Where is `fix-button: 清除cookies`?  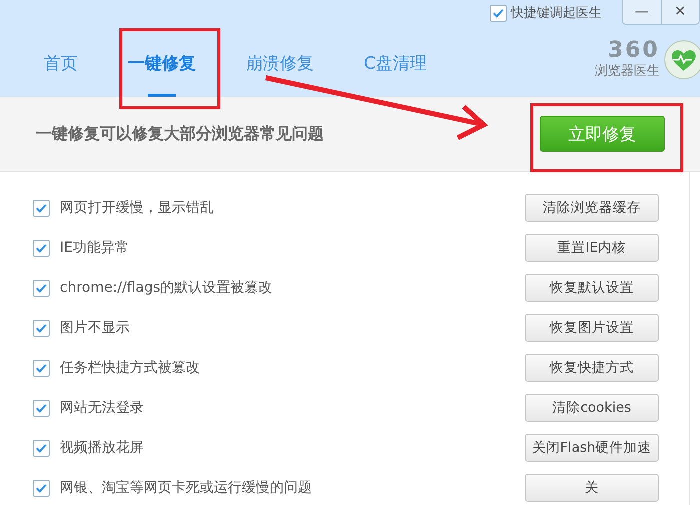 fix-button: 清除cookies is located at coordinates (592, 408).